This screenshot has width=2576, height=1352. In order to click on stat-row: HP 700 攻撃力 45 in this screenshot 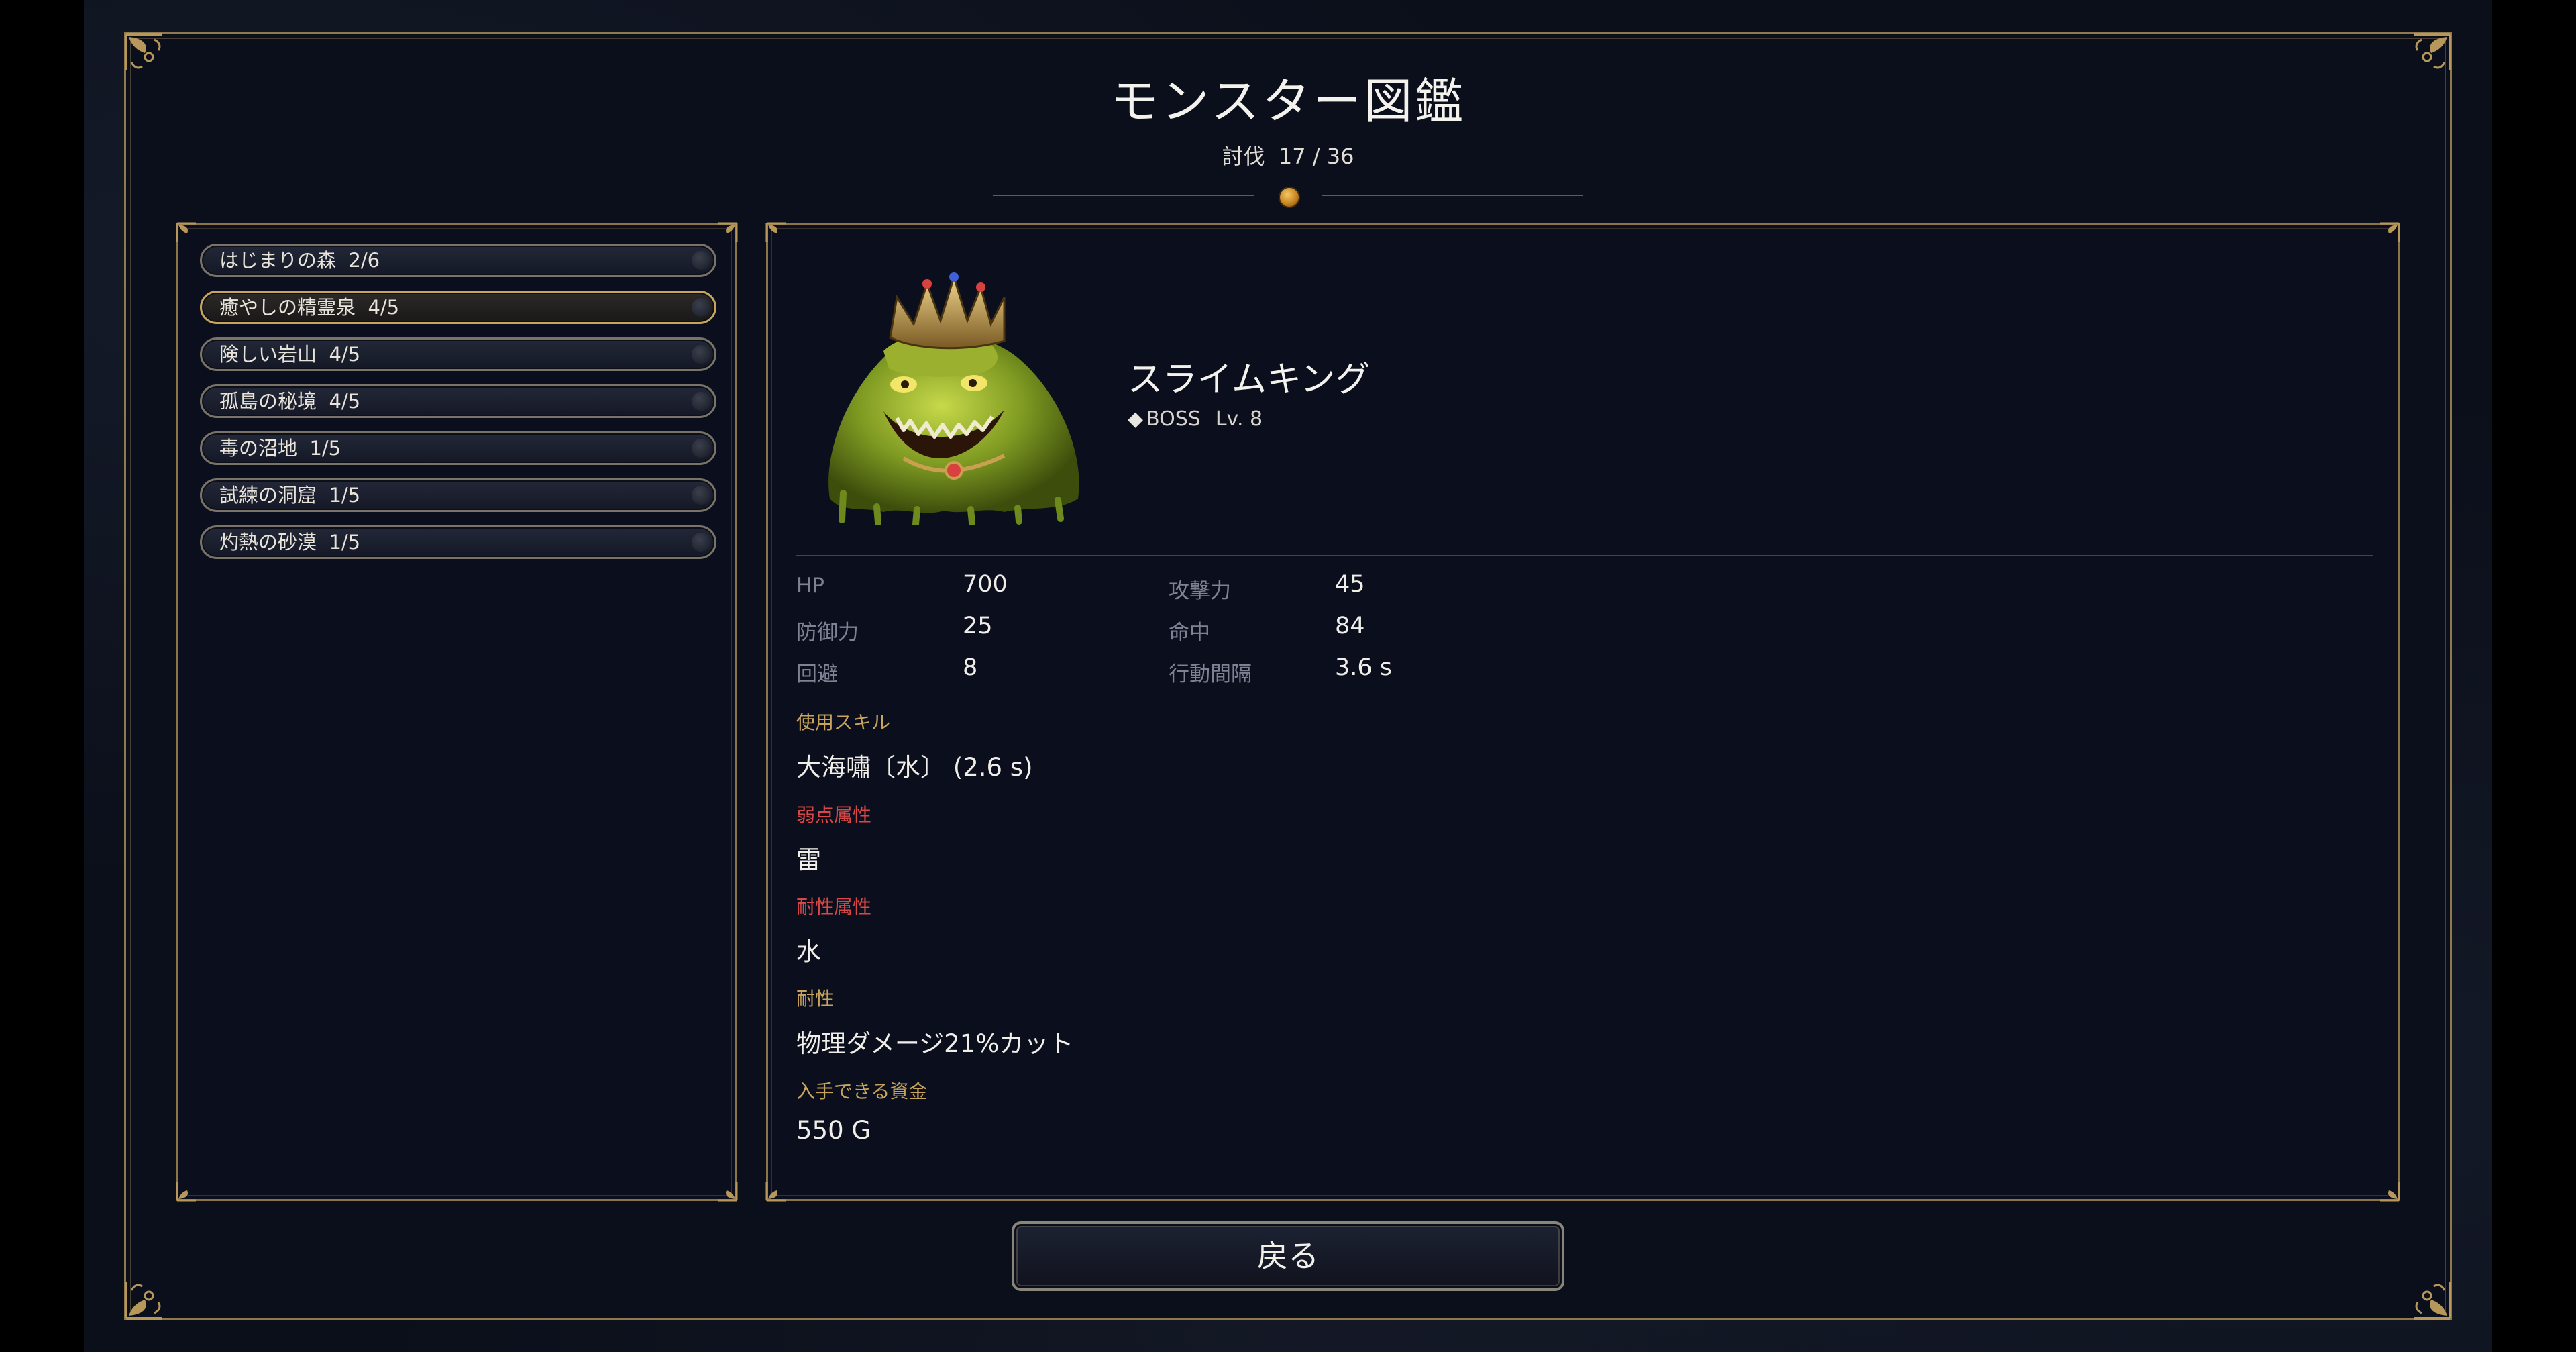, I will do `click(1198, 588)`.